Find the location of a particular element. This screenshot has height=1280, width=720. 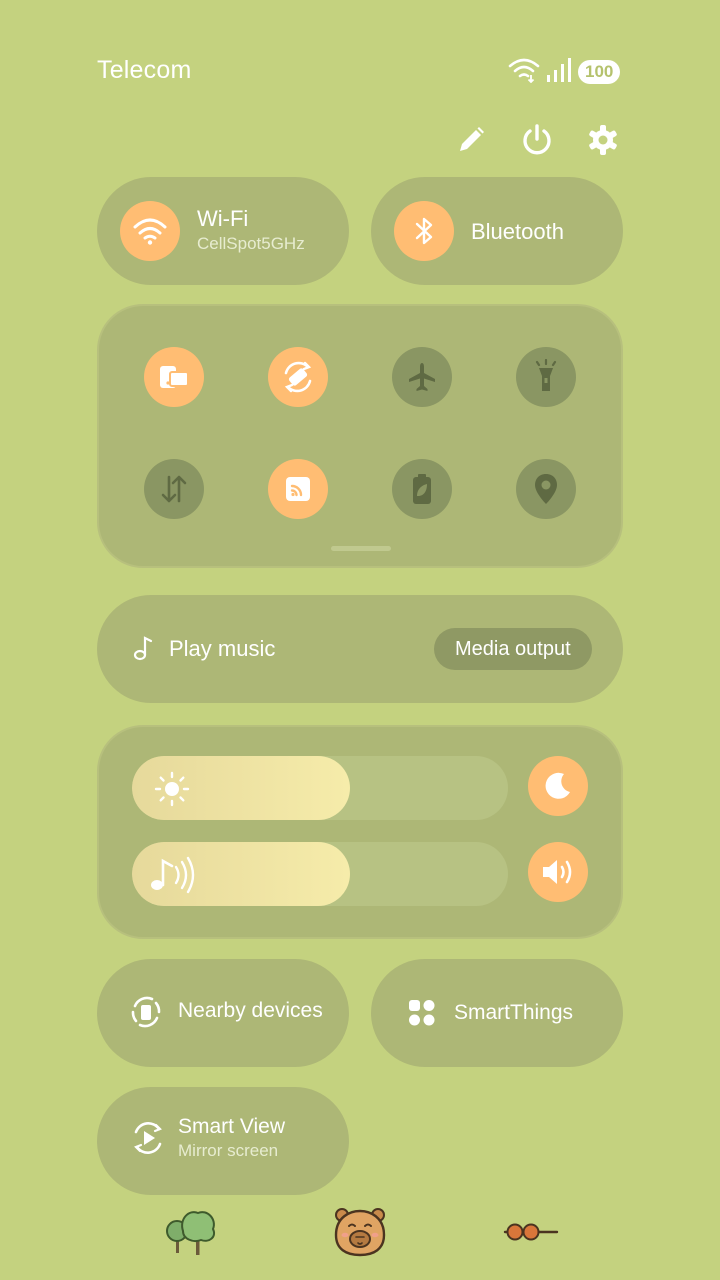

wifi-toggle is located at coordinates (150, 231).